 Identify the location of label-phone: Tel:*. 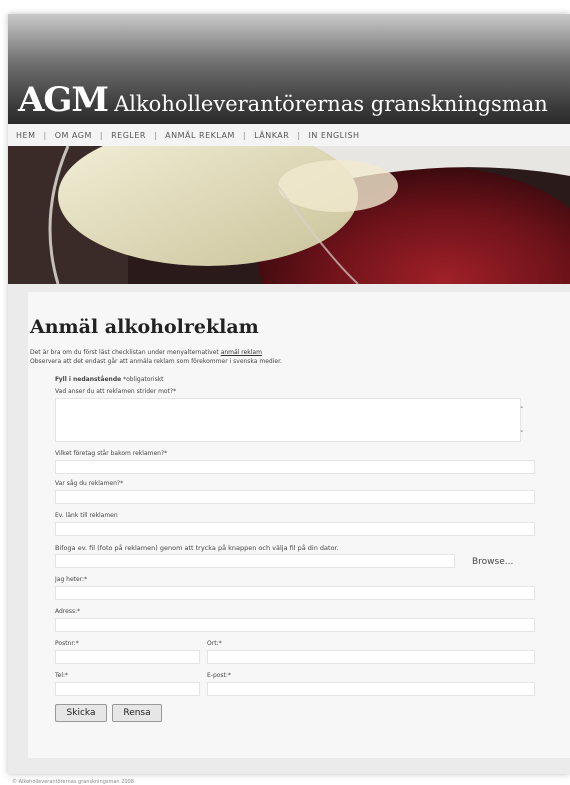
(62, 675).